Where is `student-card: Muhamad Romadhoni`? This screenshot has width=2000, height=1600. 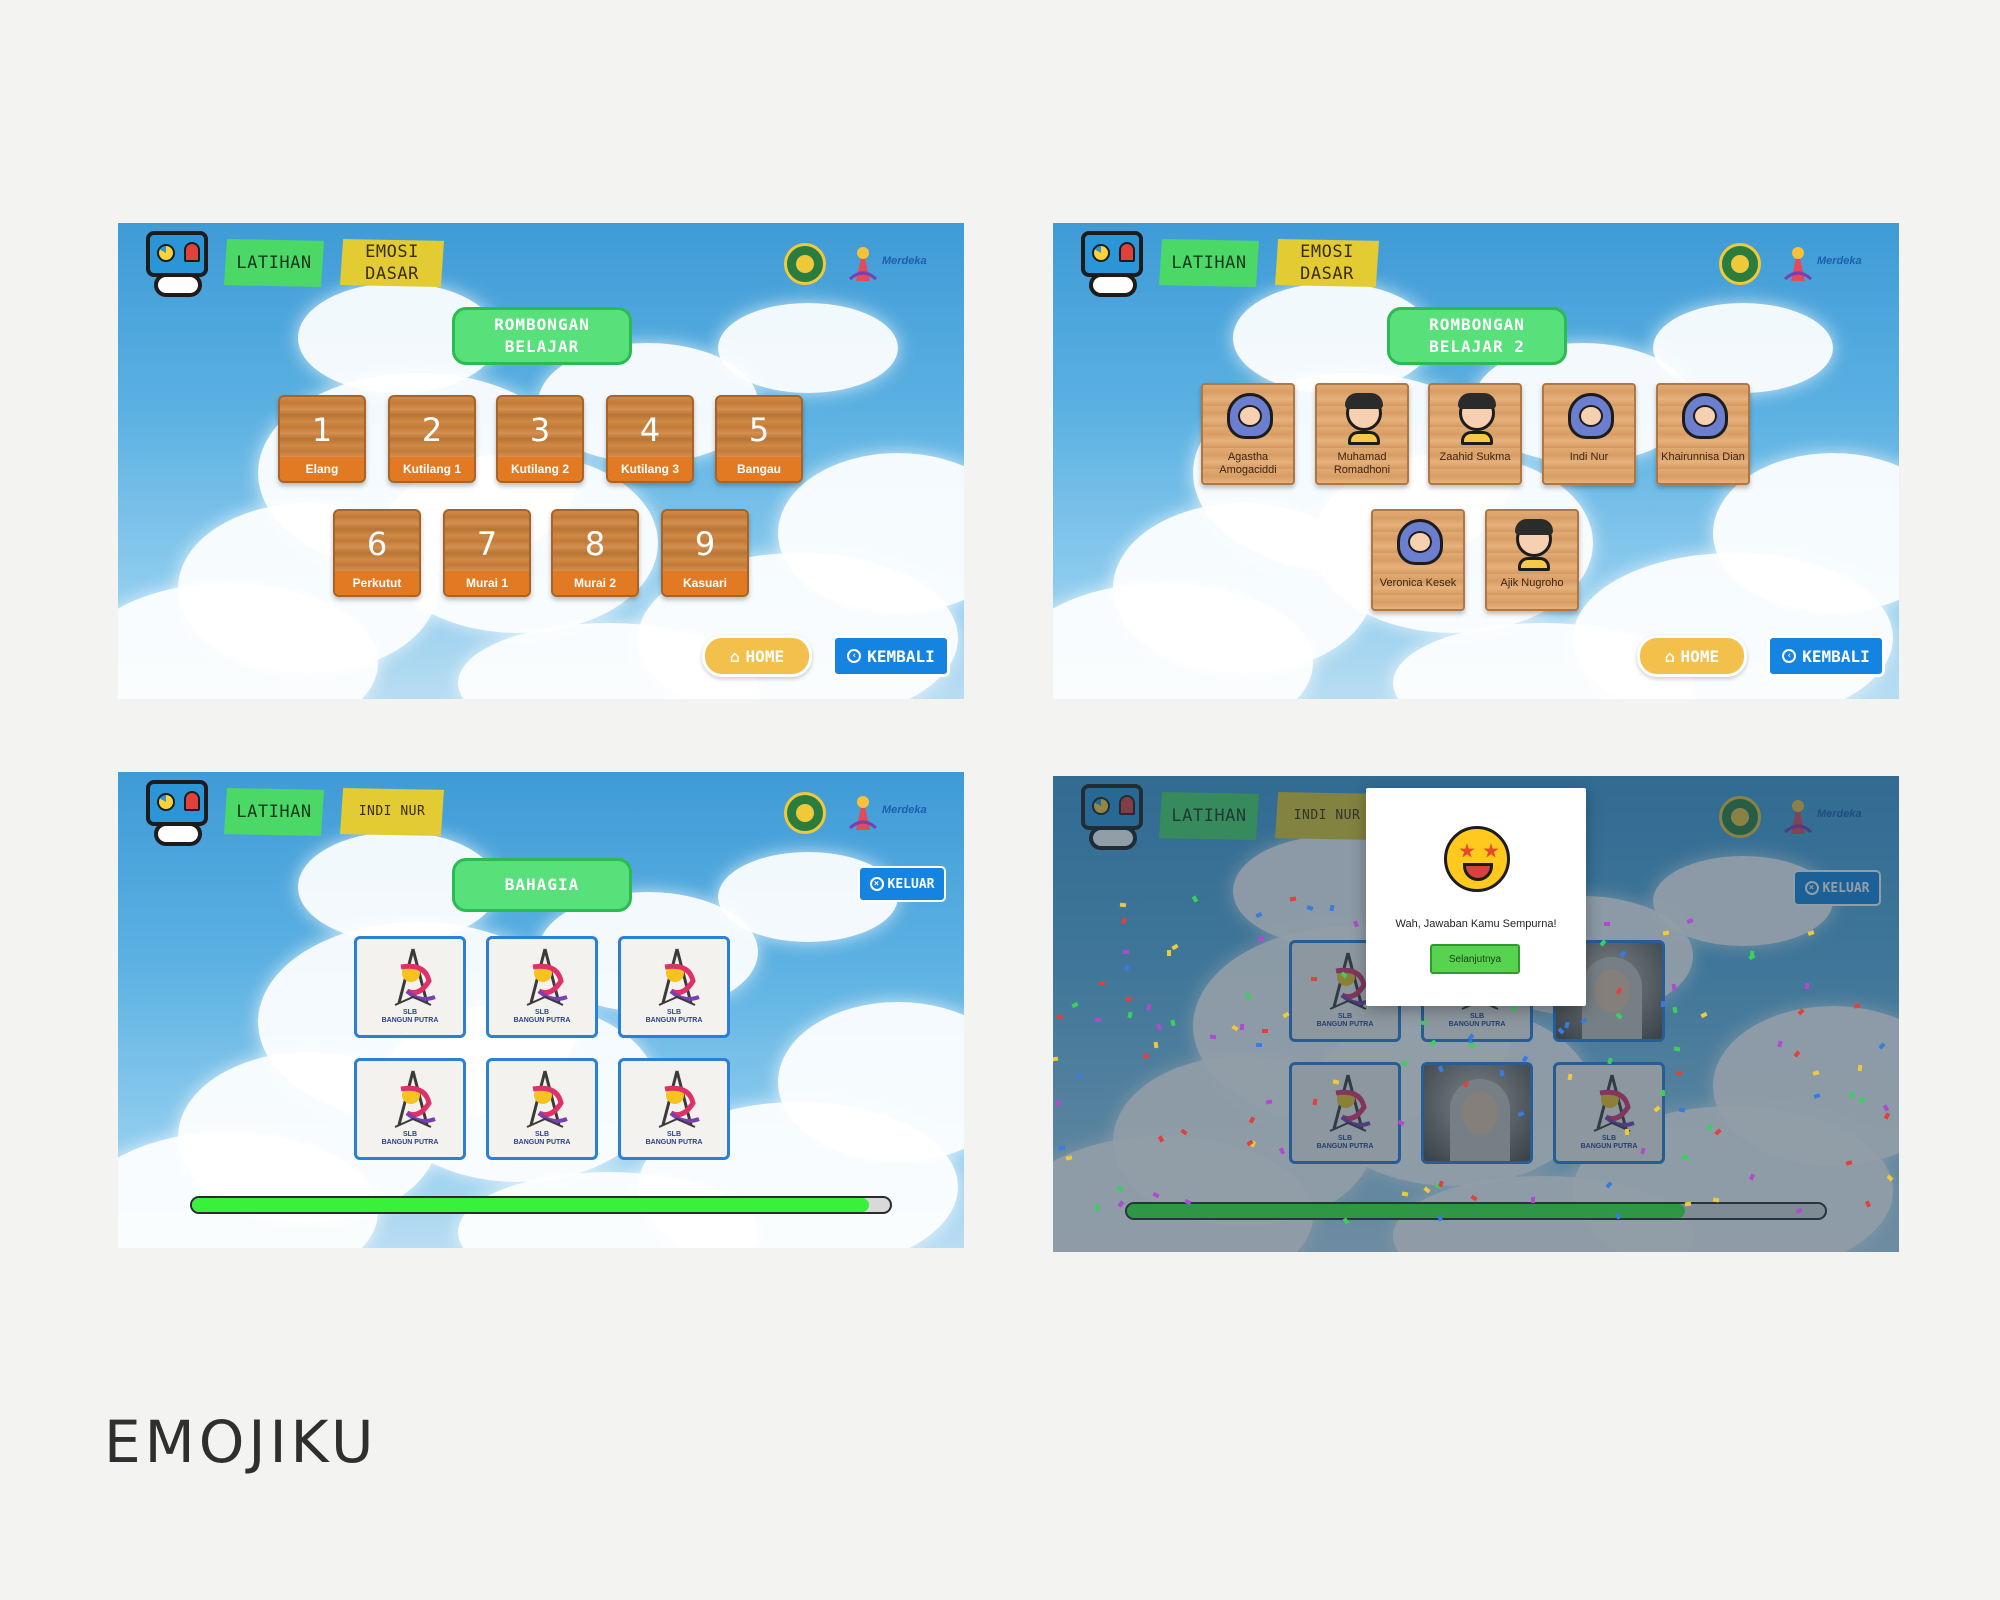 student-card: Muhamad Romadhoni is located at coordinates (1362, 434).